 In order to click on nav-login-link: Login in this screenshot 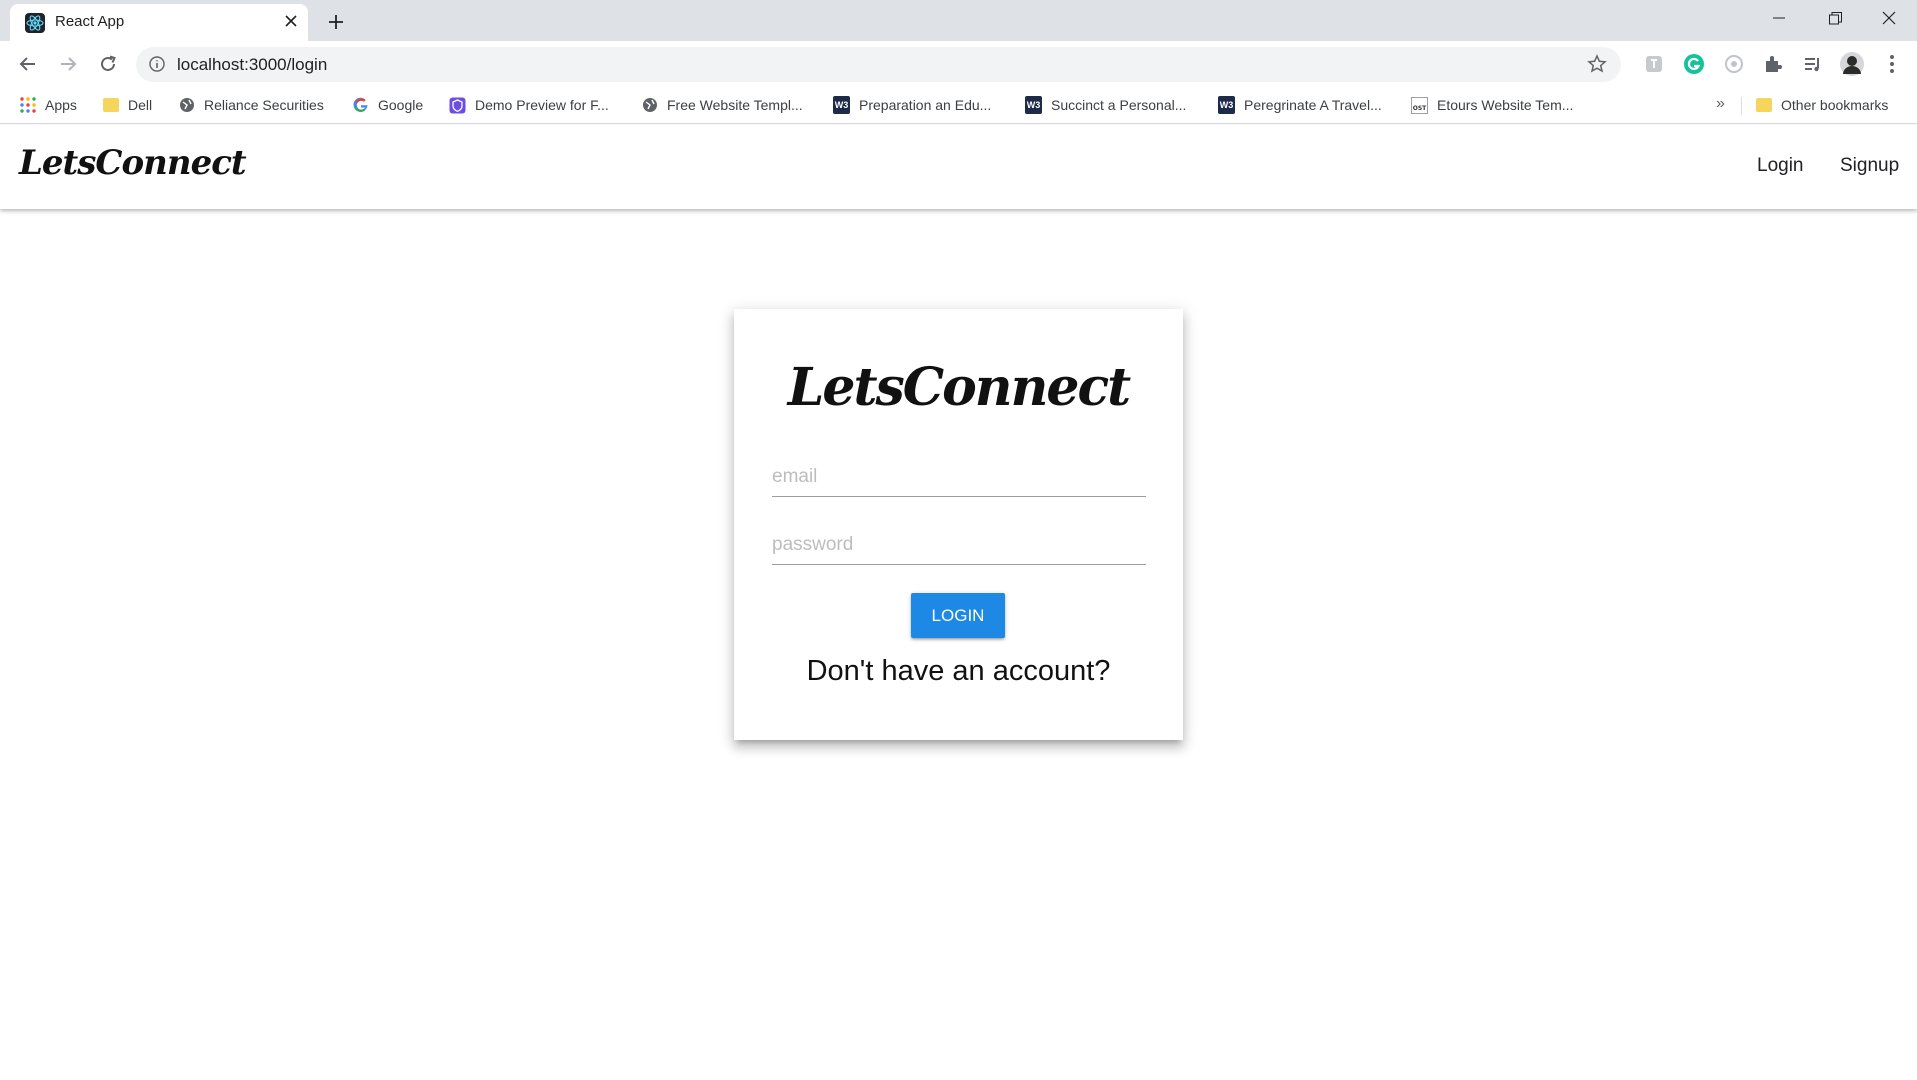, I will do `click(1780, 166)`.